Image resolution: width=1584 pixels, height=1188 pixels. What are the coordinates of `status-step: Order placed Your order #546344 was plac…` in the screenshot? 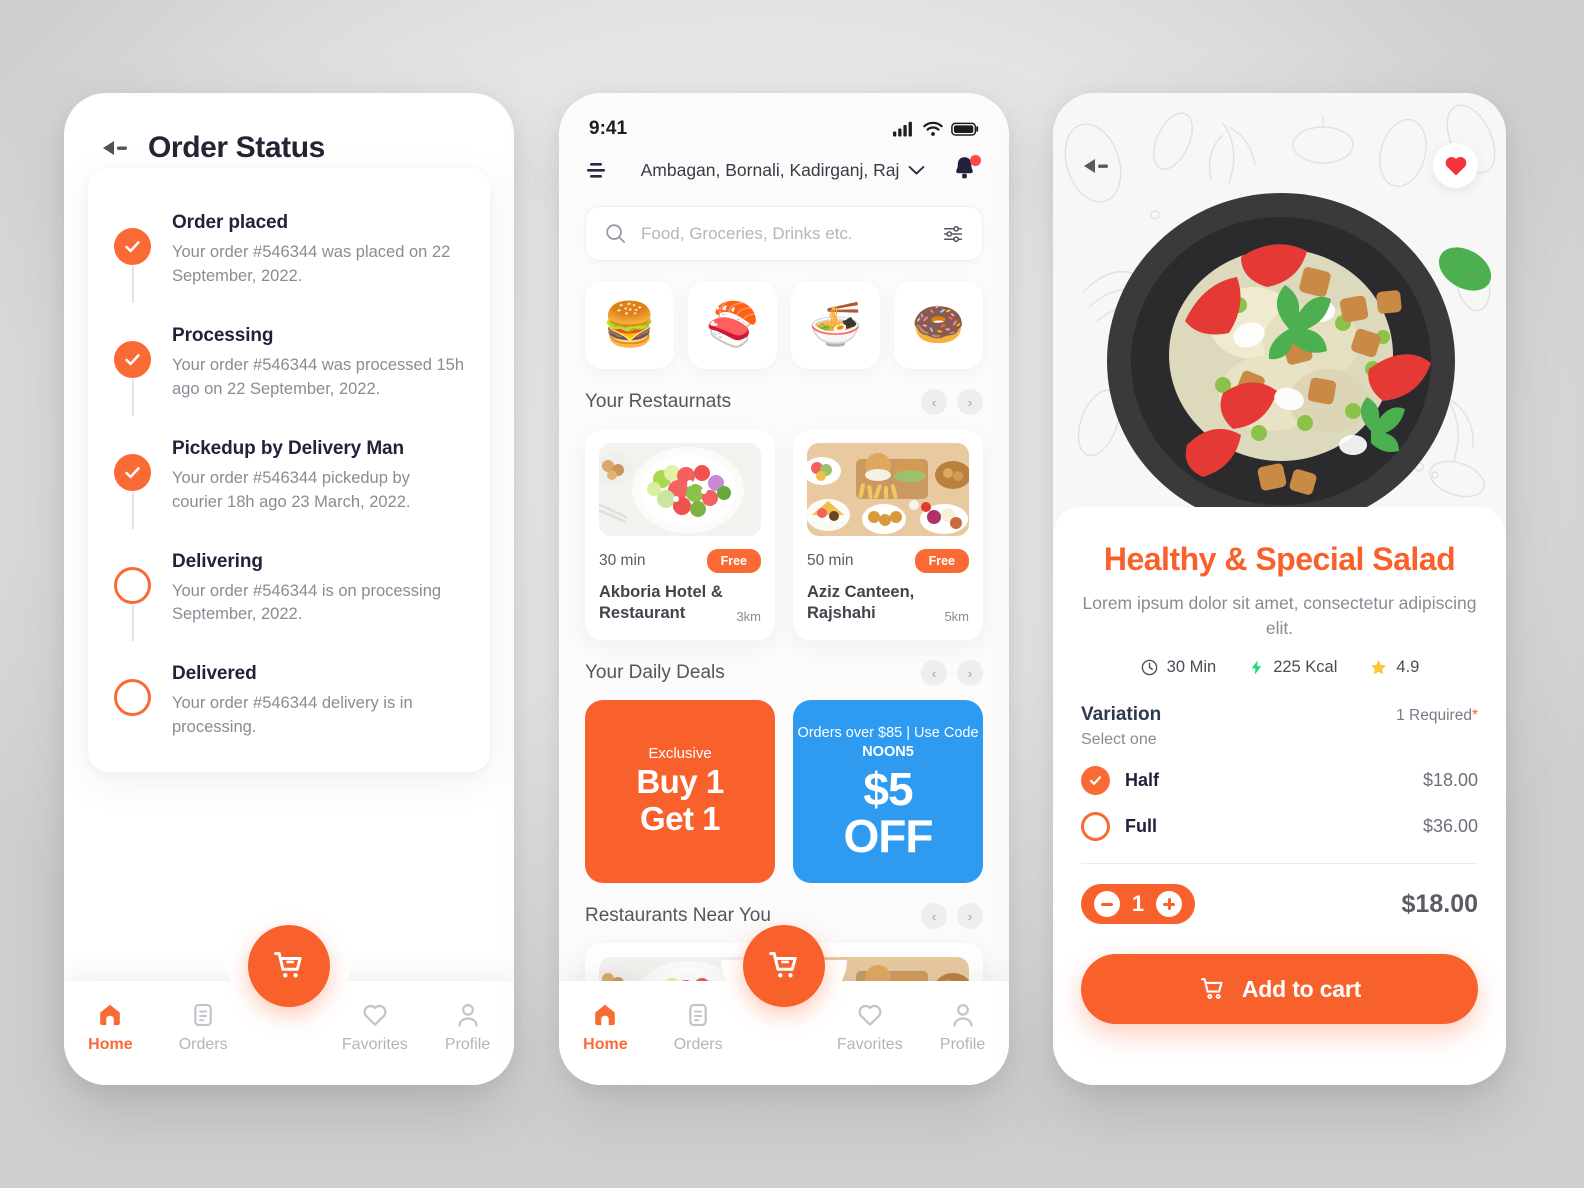 It's located at (289, 254).